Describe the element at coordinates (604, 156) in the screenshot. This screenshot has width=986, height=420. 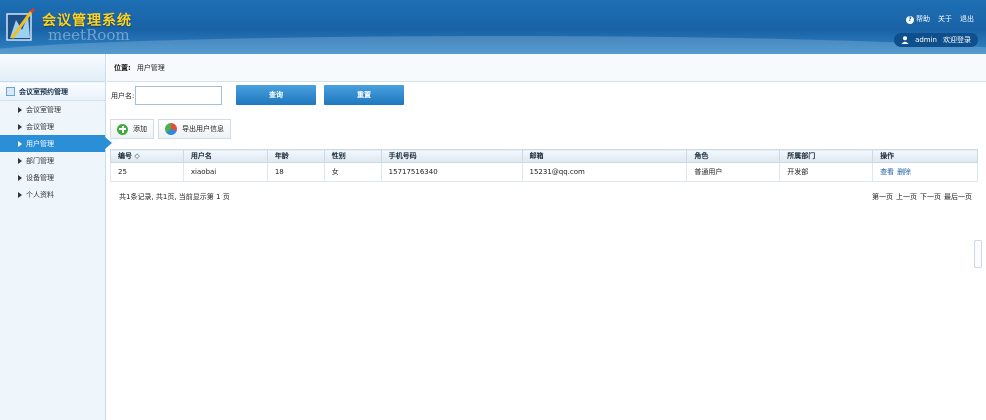
I see `column-header-email: 邮箱` at that location.